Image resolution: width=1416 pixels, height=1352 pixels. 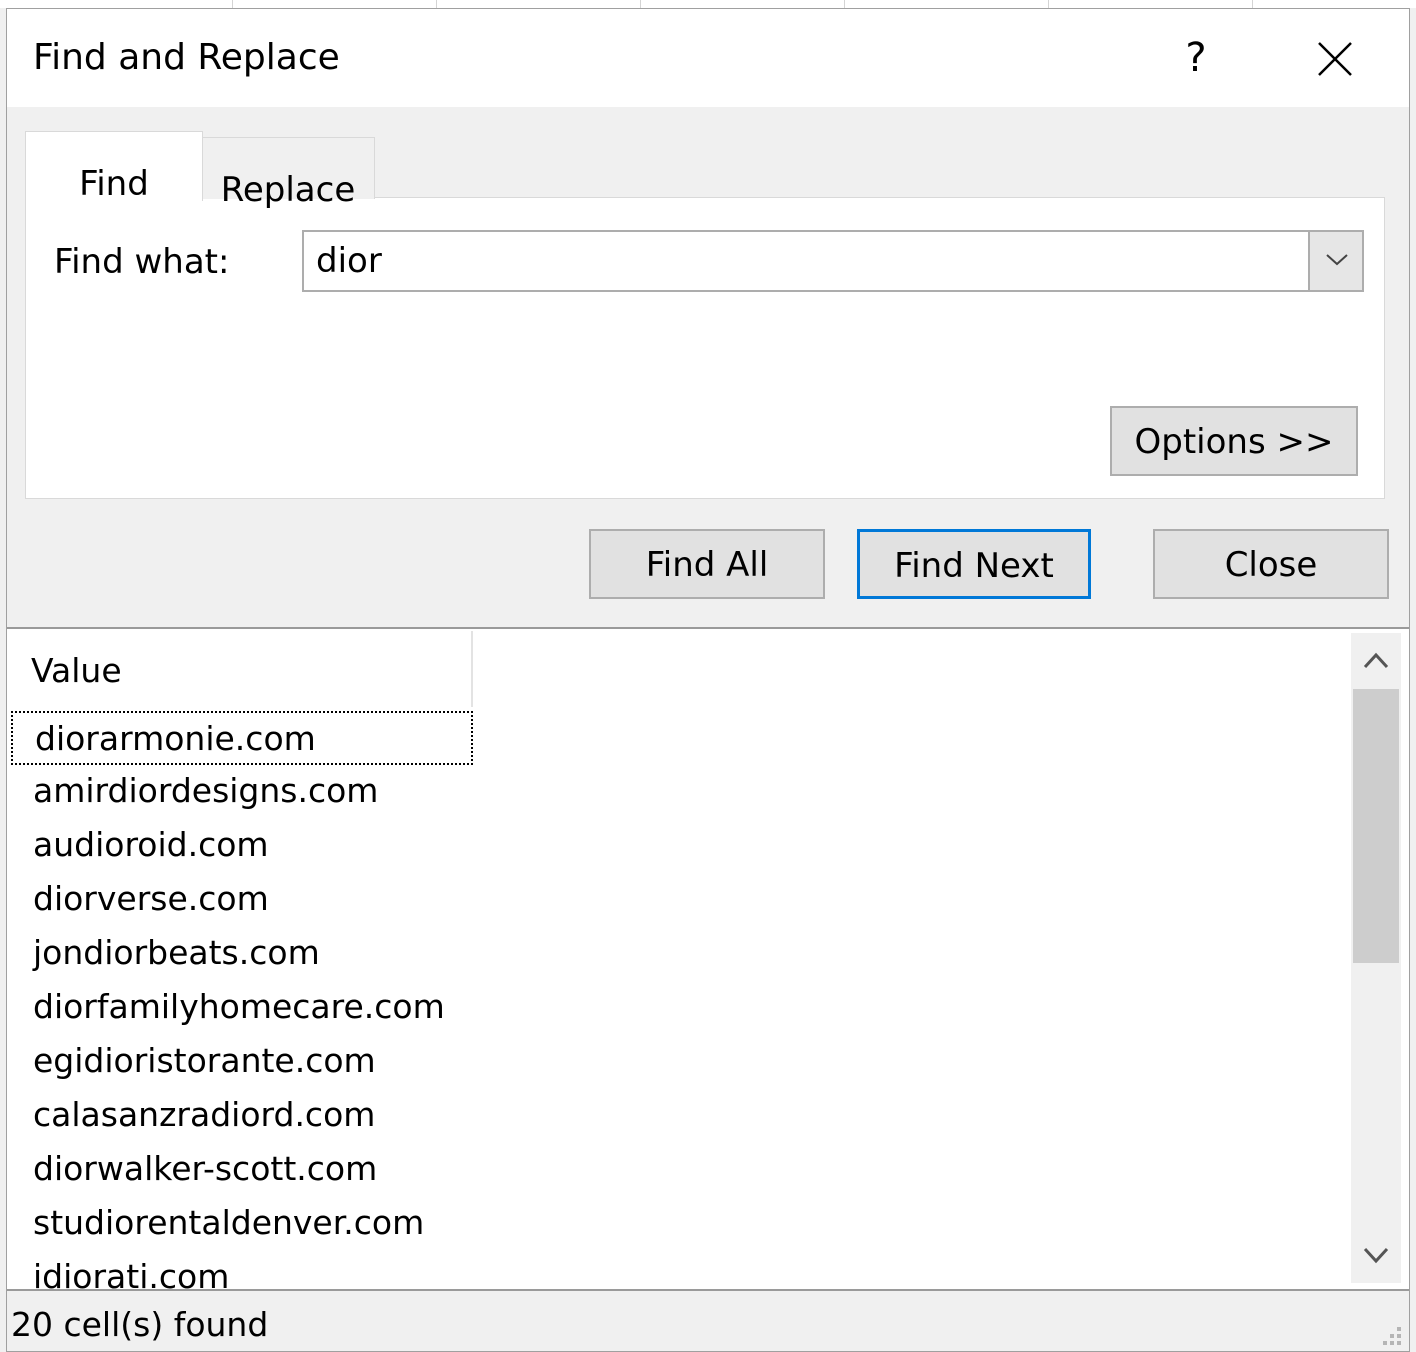 What do you see at coordinates (1196, 58) in the screenshot?
I see `help-icon: ?` at bounding box center [1196, 58].